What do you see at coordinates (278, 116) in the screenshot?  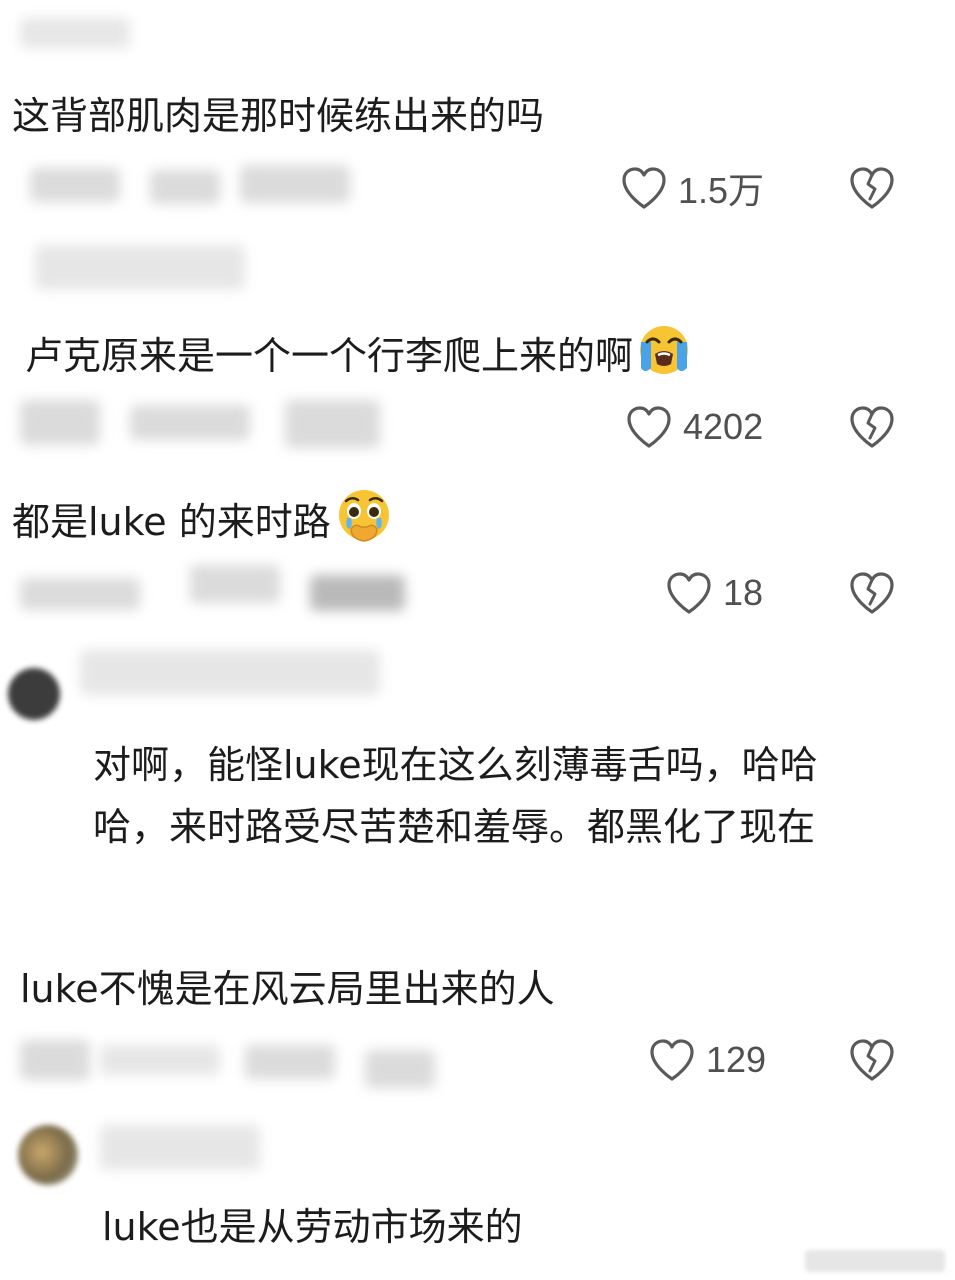 I see `comment-text: 这背部肌肉是那时候练出来的吗` at bounding box center [278, 116].